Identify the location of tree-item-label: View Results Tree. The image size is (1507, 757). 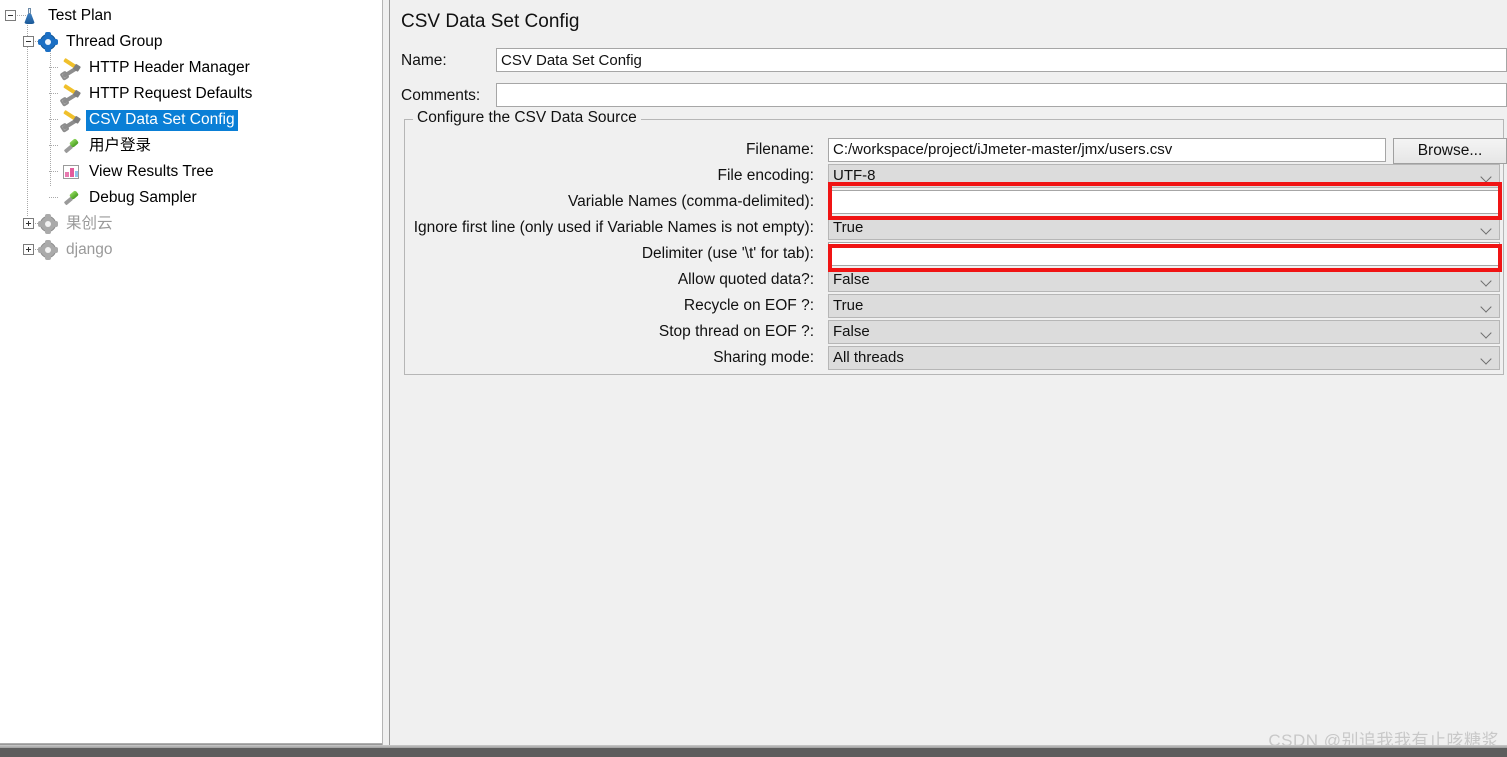
(151, 171).